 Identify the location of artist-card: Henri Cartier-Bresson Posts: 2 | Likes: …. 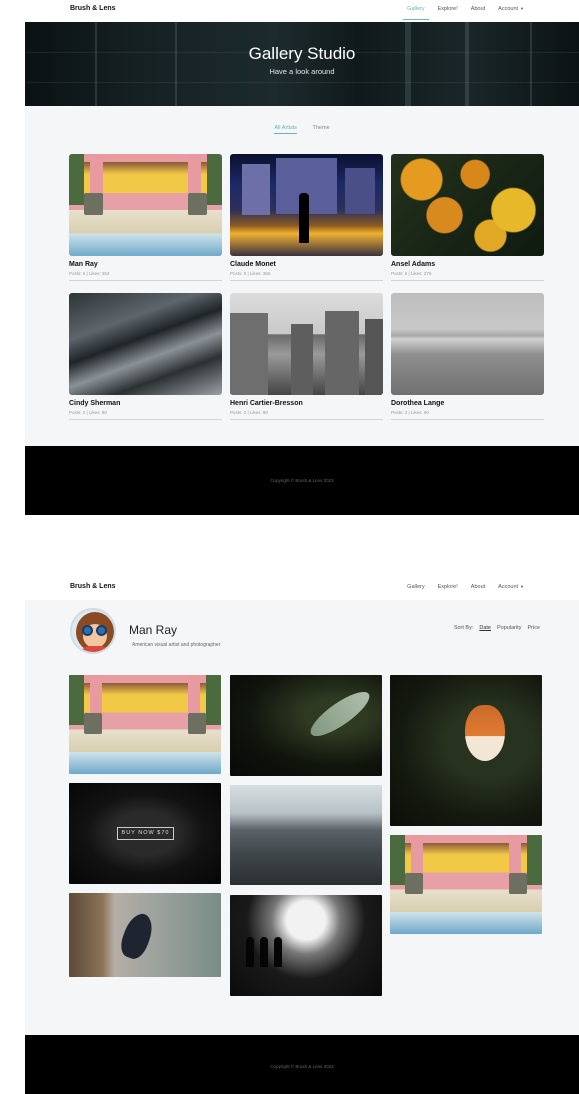
(306, 356).